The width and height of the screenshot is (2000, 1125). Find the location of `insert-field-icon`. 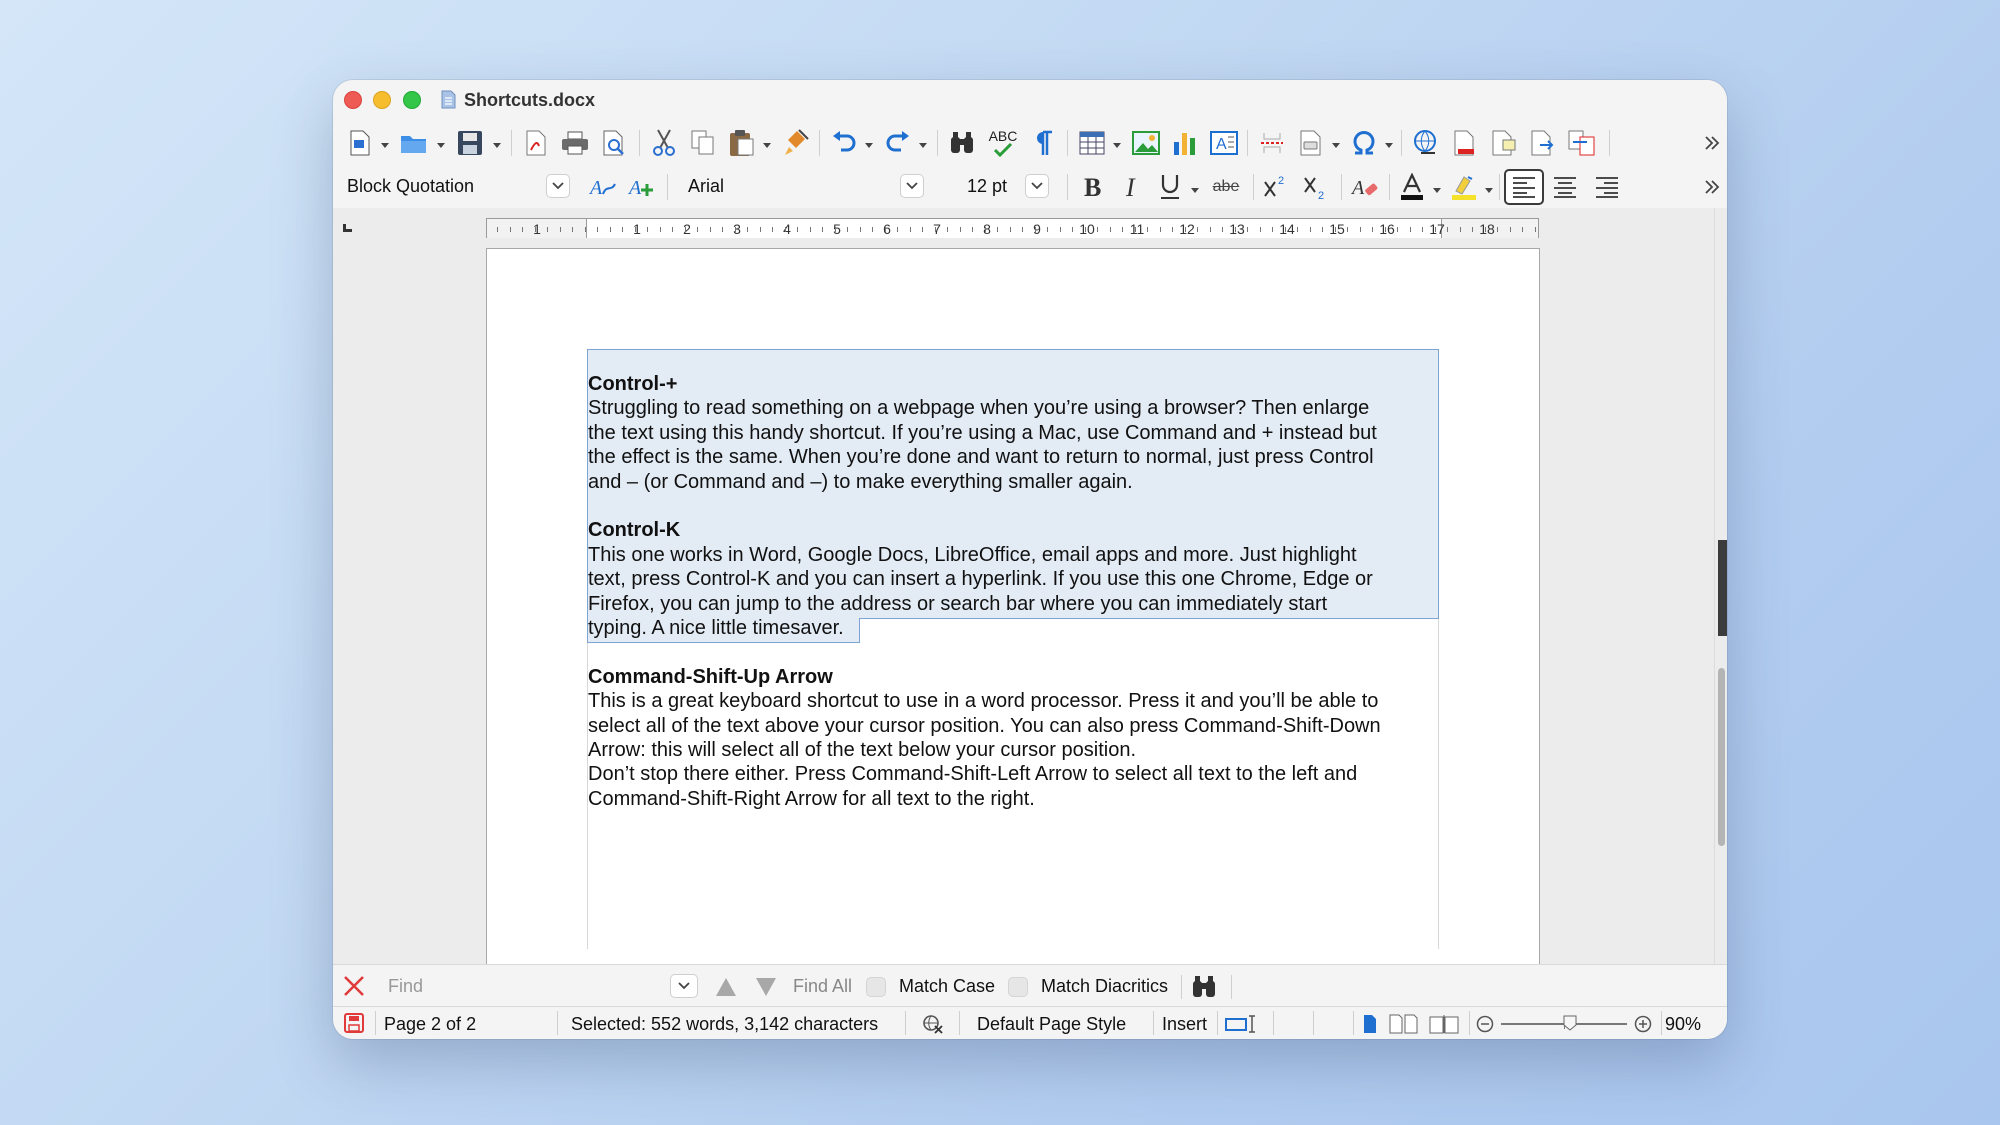

insert-field-icon is located at coordinates (1311, 143).